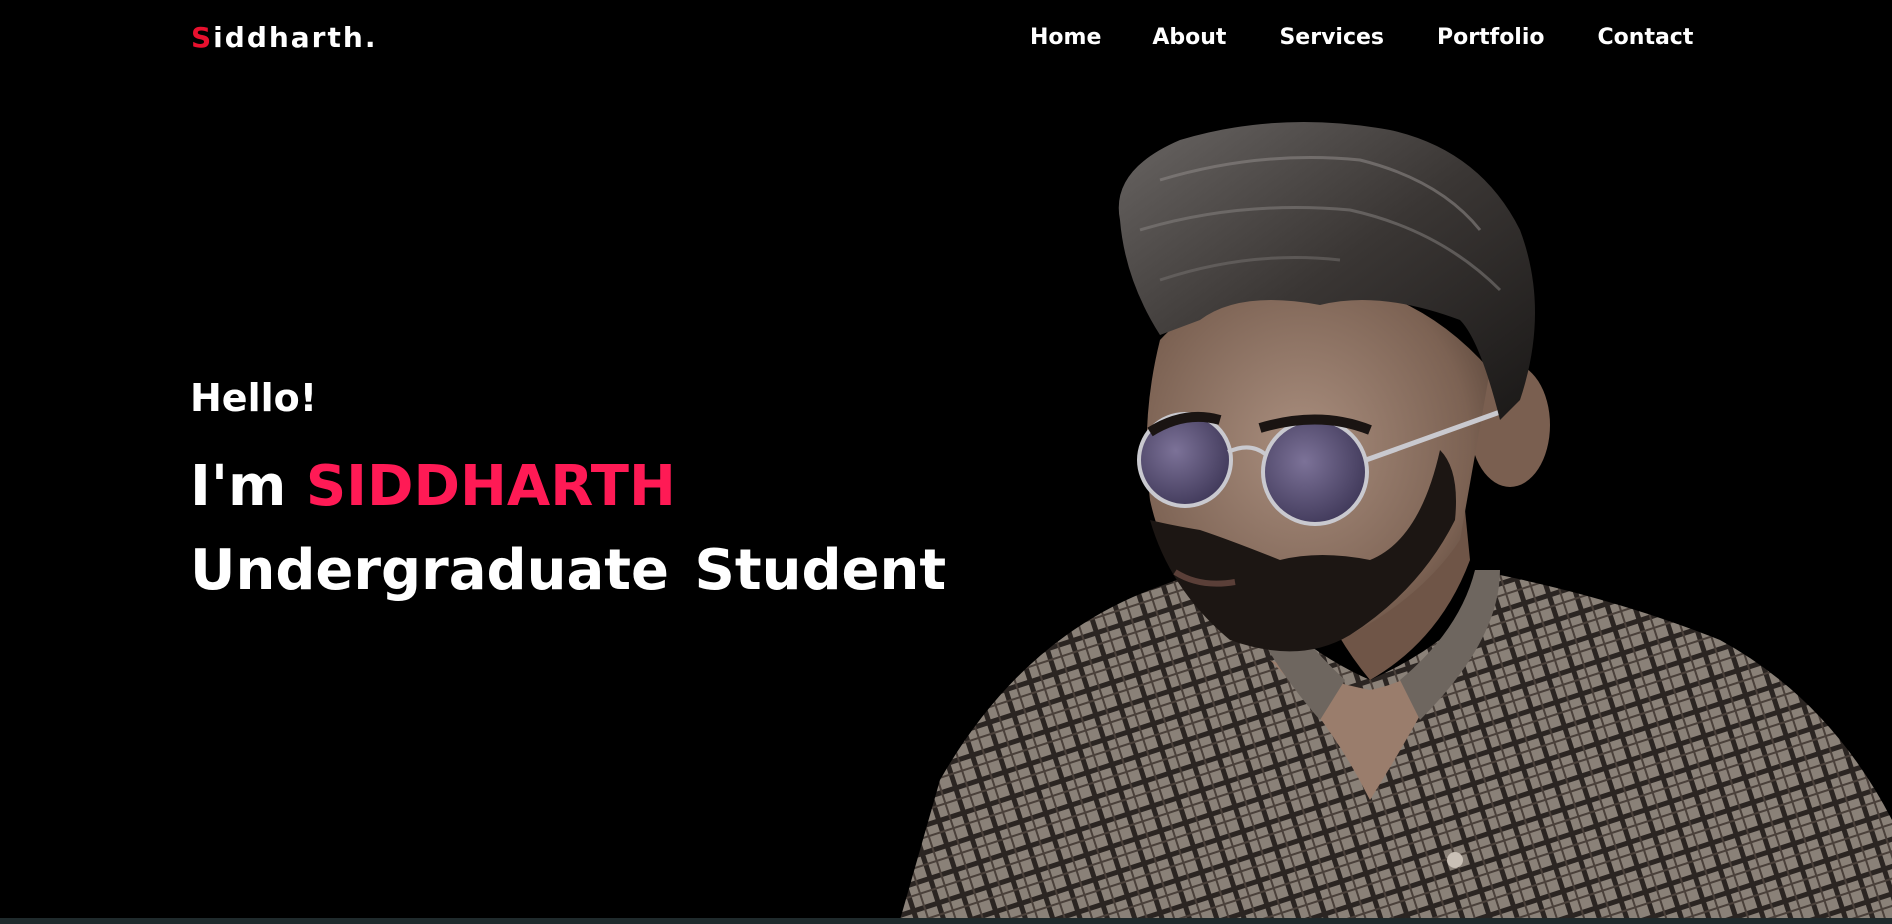 This screenshot has height=924, width=1892. What do you see at coordinates (1065, 38) in the screenshot?
I see `nav-link-home: Home` at bounding box center [1065, 38].